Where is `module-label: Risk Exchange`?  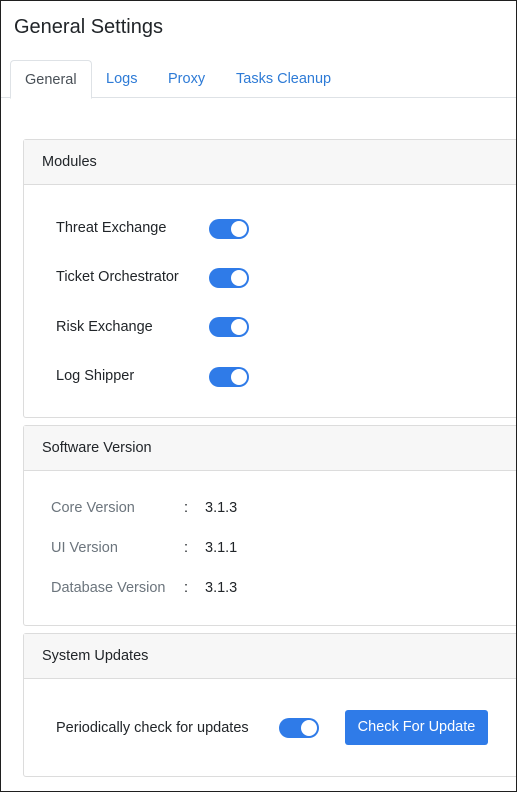 module-label: Risk Exchange is located at coordinates (104, 327).